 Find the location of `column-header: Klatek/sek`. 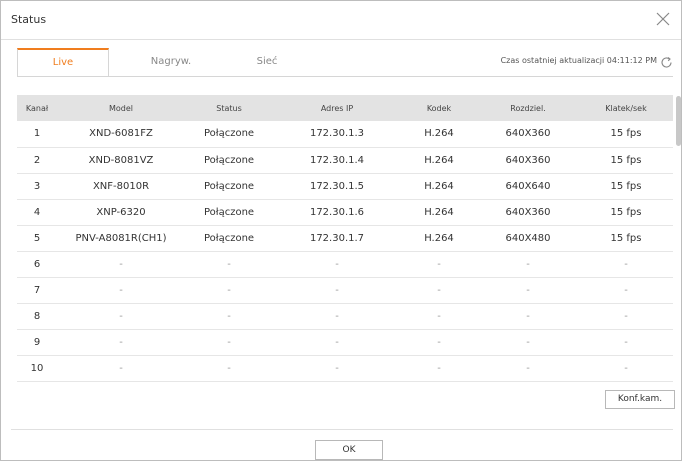

column-header: Klatek/sek is located at coordinates (626, 108).